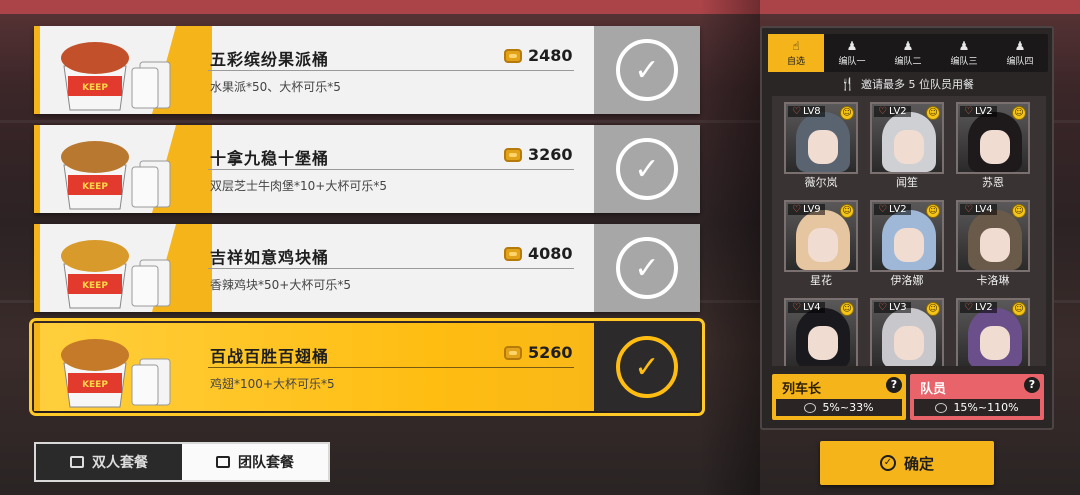 This screenshot has width=1080, height=495. I want to click on character-name: 薇尔岚, so click(821, 182).